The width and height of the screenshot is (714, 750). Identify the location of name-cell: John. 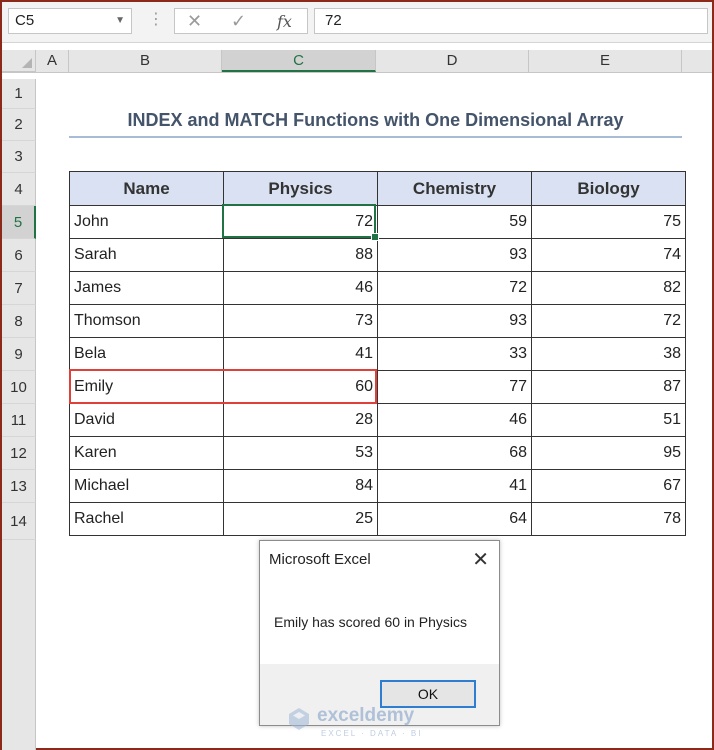
(146, 222).